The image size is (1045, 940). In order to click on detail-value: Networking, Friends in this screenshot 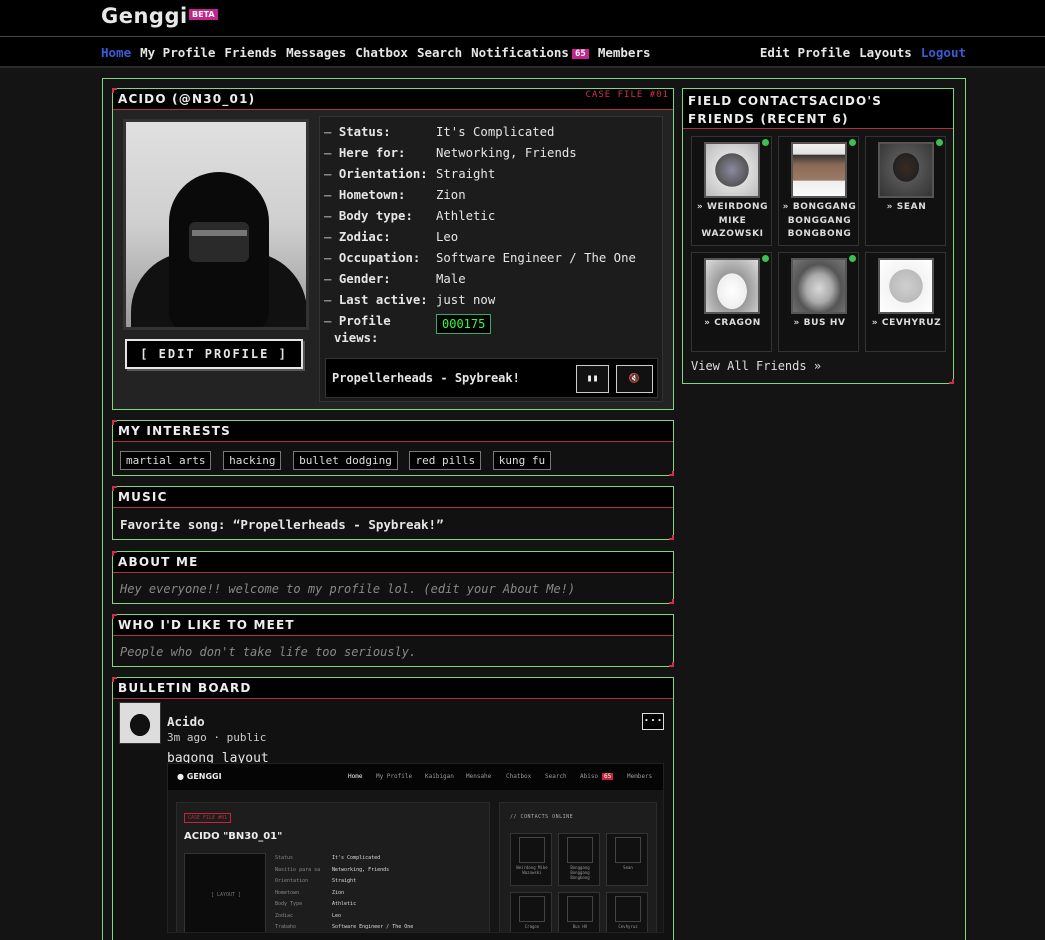, I will do `click(506, 153)`.